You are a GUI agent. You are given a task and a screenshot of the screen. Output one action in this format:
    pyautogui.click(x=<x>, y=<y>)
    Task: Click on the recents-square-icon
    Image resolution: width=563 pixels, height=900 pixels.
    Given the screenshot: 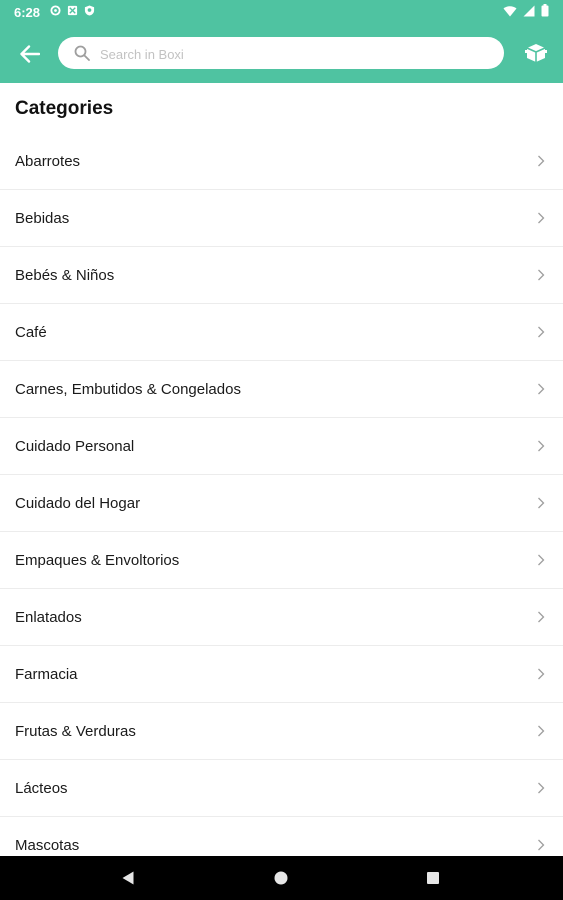 What is the action you would take?
    pyautogui.click(x=433, y=878)
    